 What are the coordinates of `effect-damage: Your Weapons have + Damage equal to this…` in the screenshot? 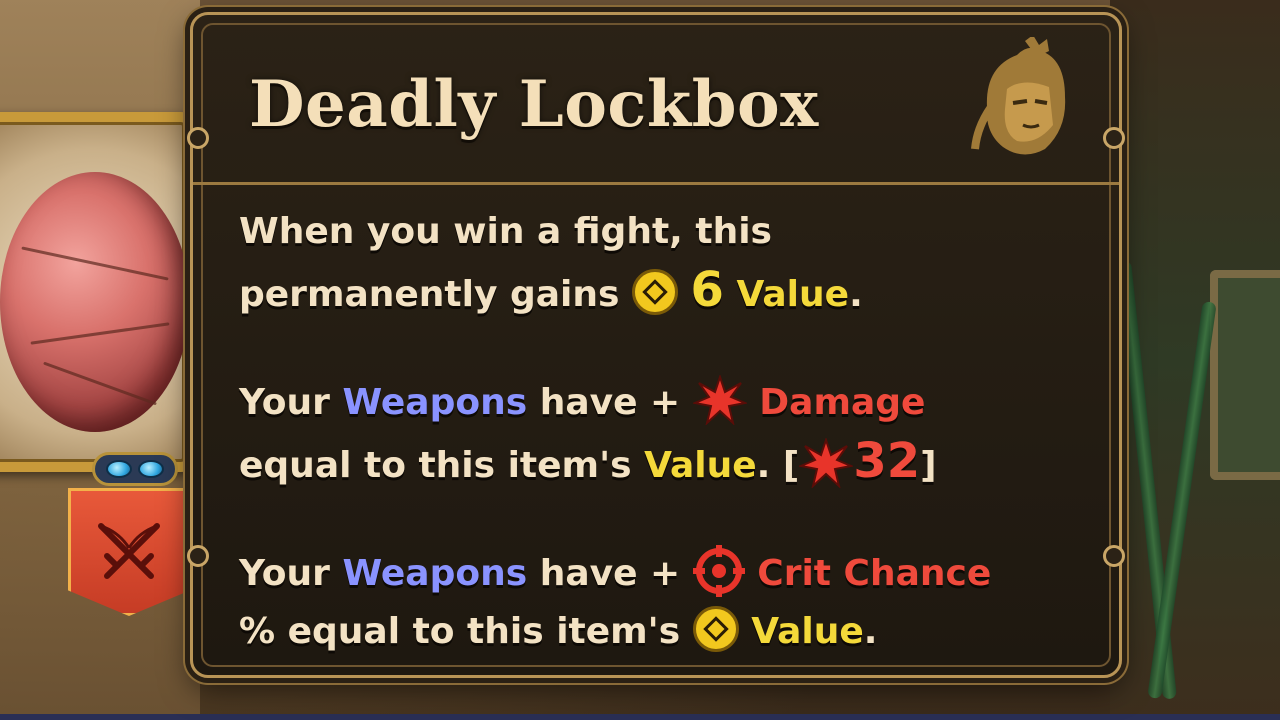 It's located at (659, 434).